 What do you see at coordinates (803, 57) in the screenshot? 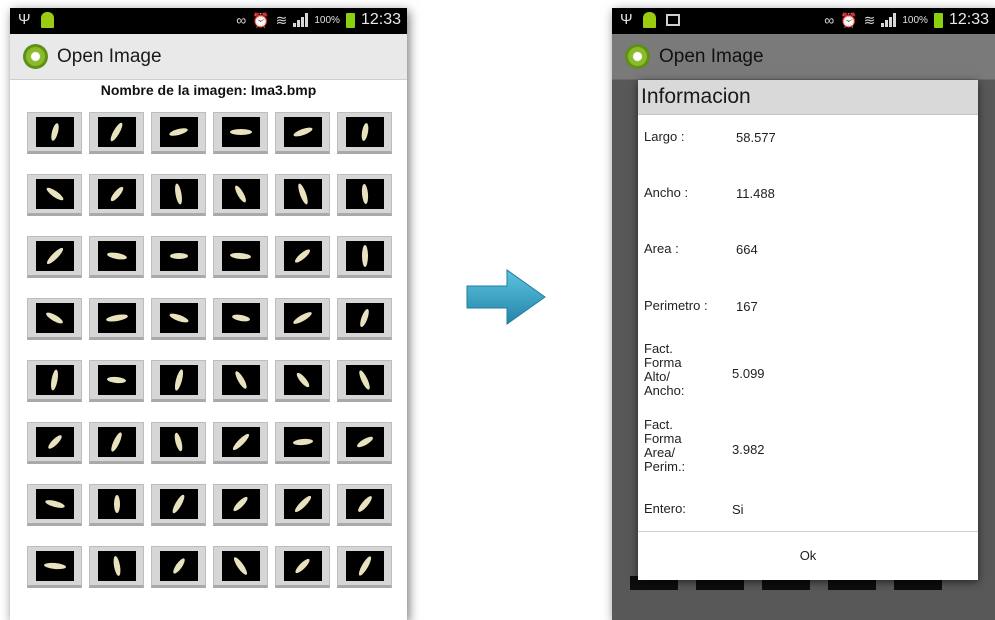
I see `action-bar: Open Image` at bounding box center [803, 57].